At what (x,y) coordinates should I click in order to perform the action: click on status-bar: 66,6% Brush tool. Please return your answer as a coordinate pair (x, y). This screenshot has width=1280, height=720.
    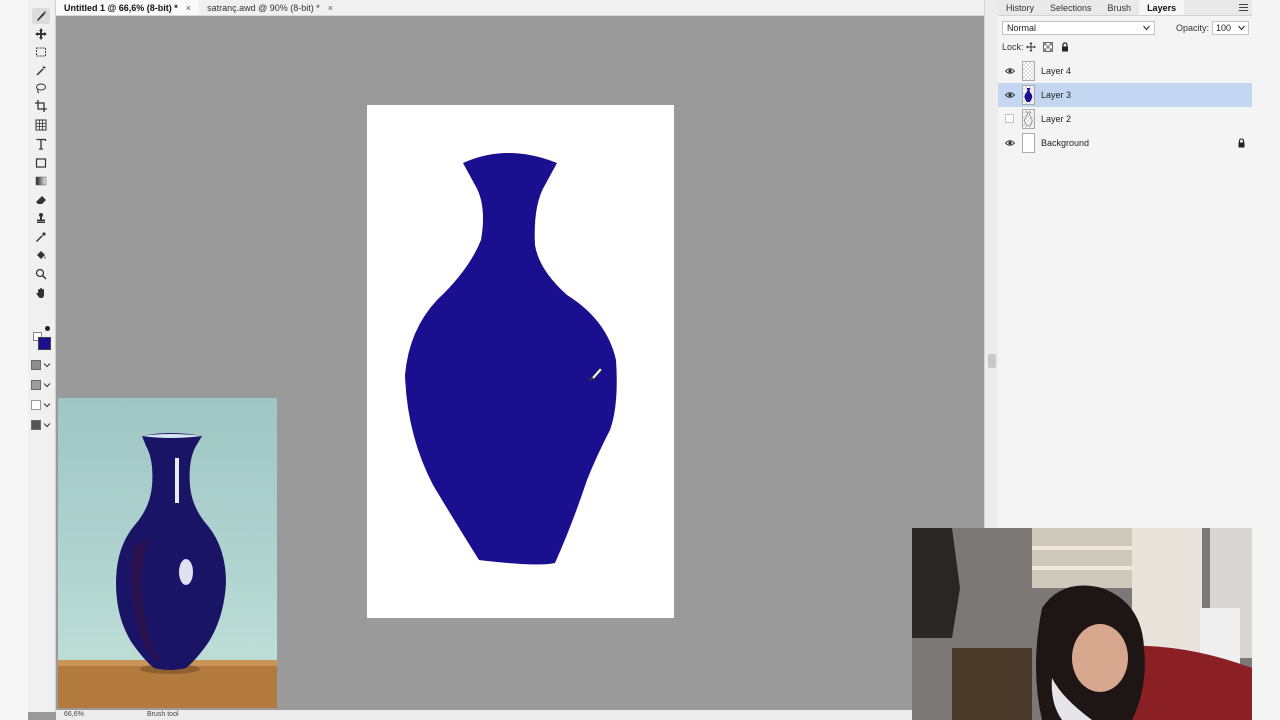
    Looking at the image, I should click on (484, 715).